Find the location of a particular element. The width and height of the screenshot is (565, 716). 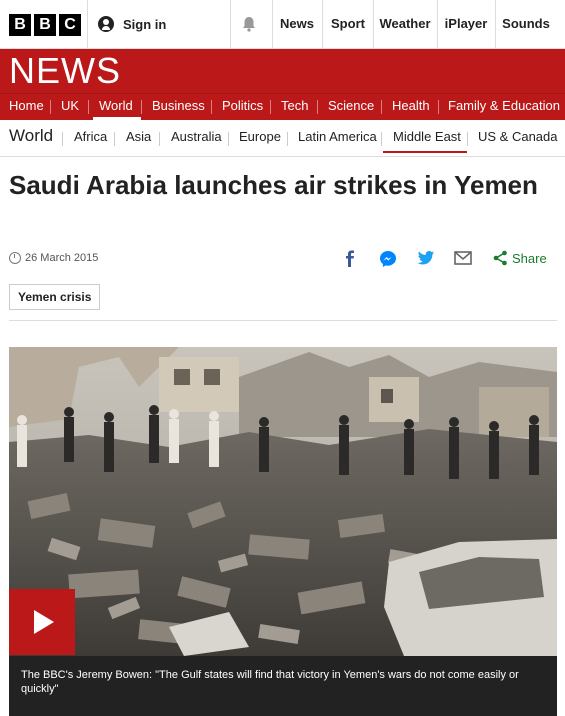

subnav-latin-america: Latin America is located at coordinates (337, 136).